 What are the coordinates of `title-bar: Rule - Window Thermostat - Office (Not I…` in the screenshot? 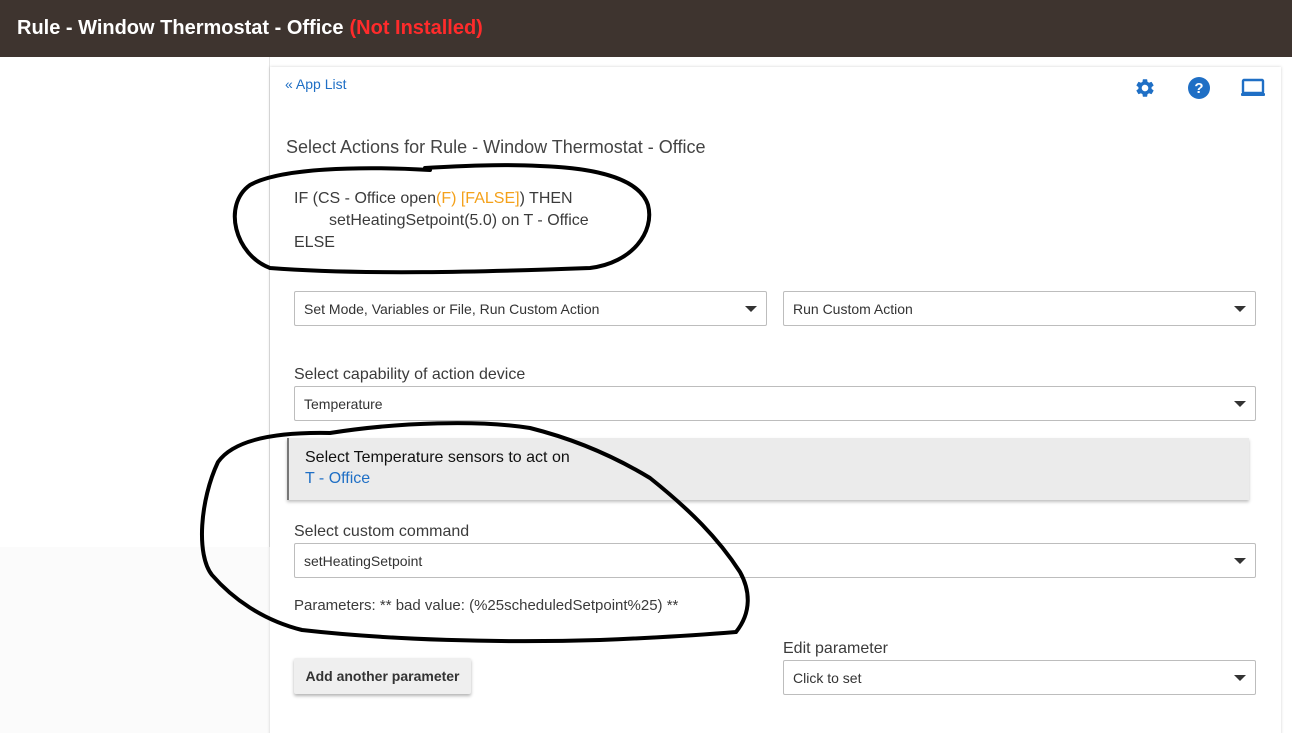 It's located at (646, 28).